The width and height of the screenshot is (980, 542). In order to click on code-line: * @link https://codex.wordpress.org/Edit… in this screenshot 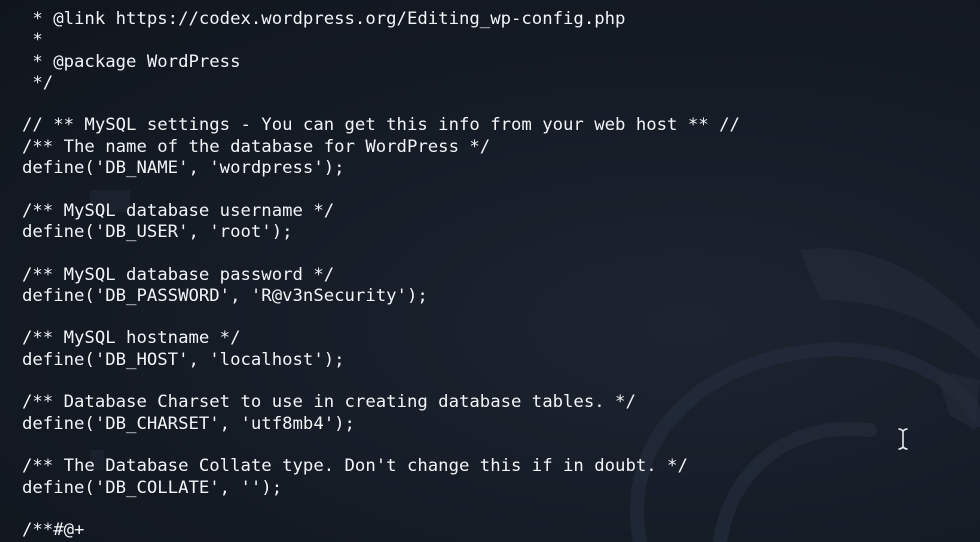, I will do `click(324, 19)`.